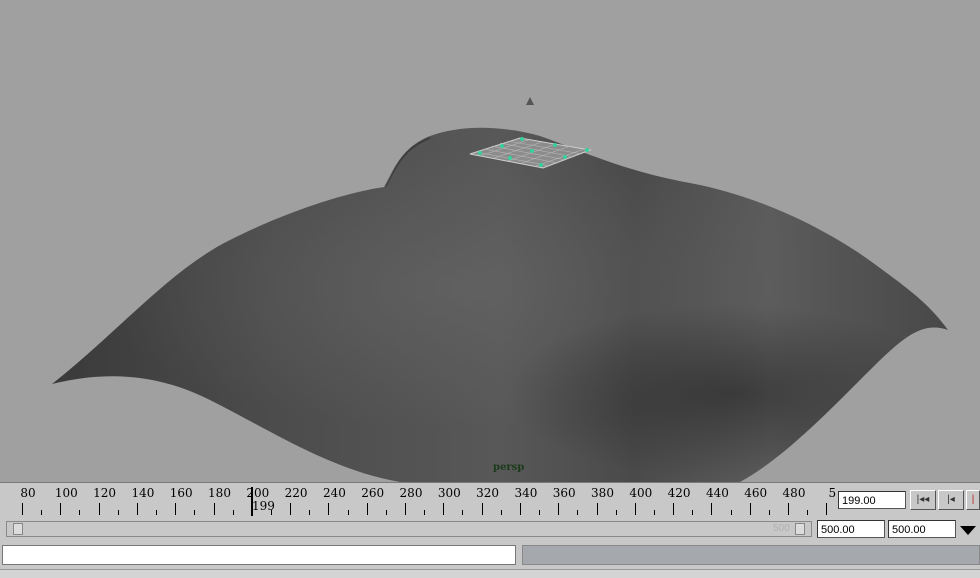  I want to click on tick-label: 220, so click(296, 493).